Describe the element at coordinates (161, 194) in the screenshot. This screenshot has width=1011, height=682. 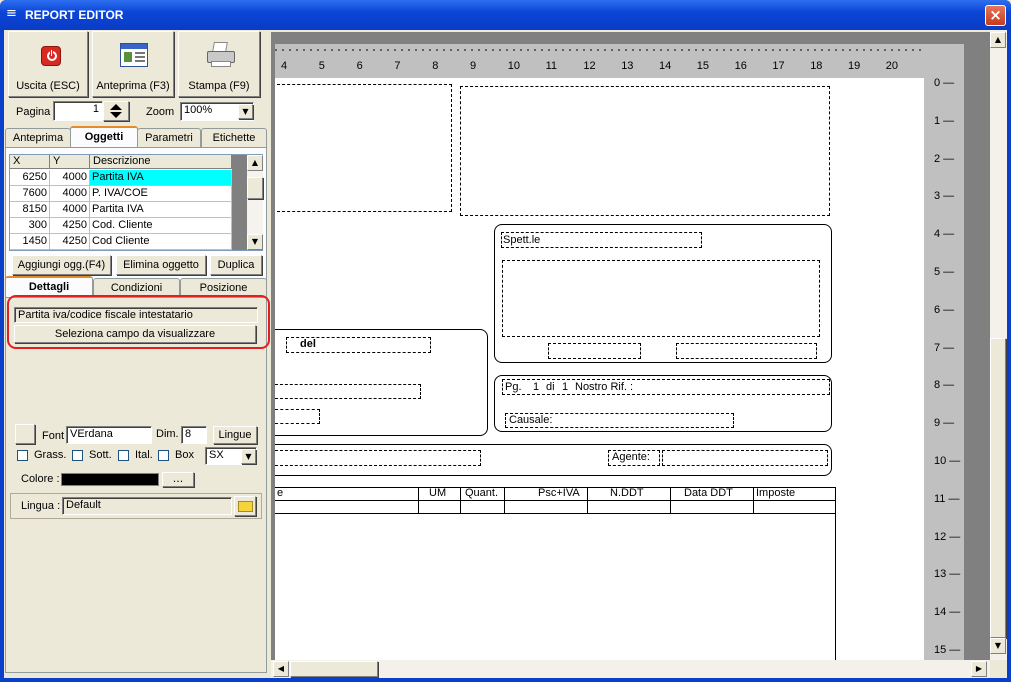
I see `cell-desc: P. IVA/COE` at that location.